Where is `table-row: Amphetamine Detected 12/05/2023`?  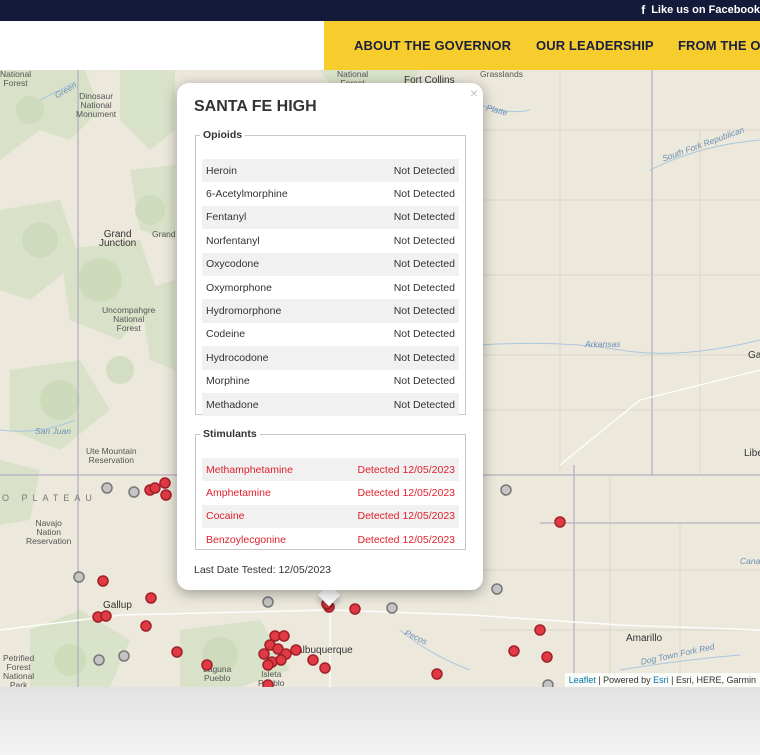
table-row: Amphetamine Detected 12/05/2023 is located at coordinates (330, 492).